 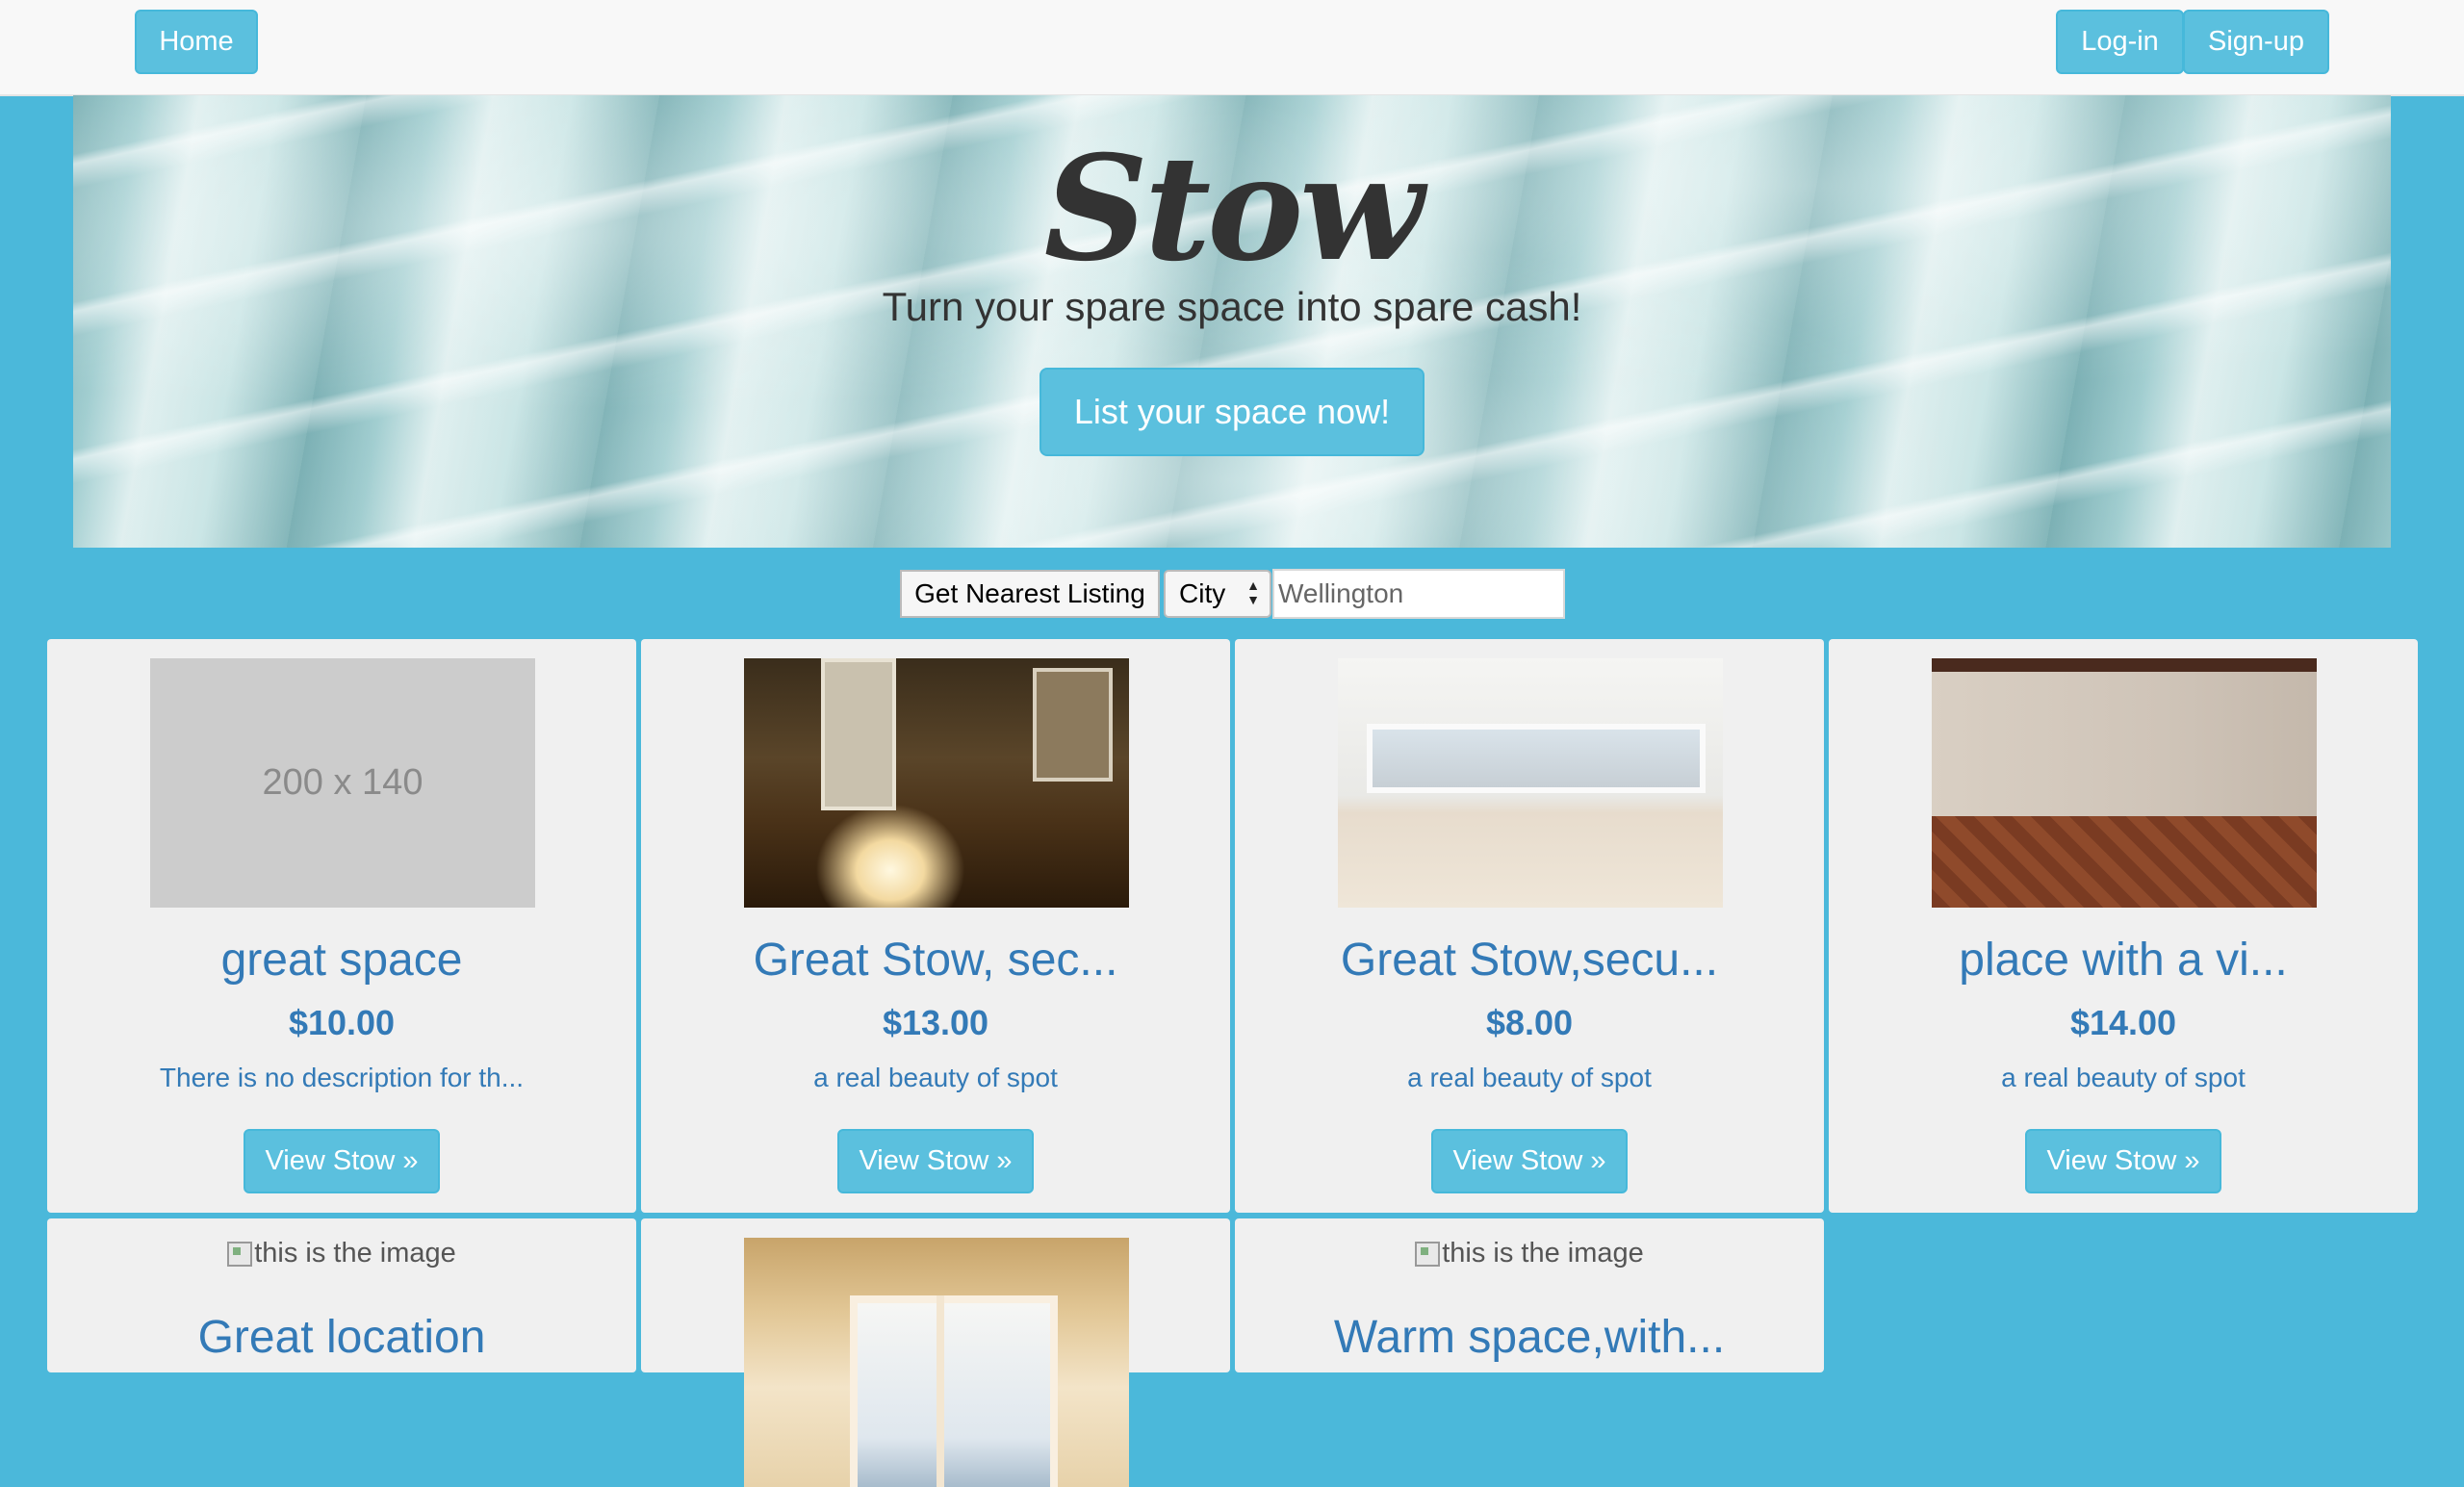 What do you see at coordinates (1253, 592) in the screenshot?
I see `select-arrows-icon: ▲ ▼` at bounding box center [1253, 592].